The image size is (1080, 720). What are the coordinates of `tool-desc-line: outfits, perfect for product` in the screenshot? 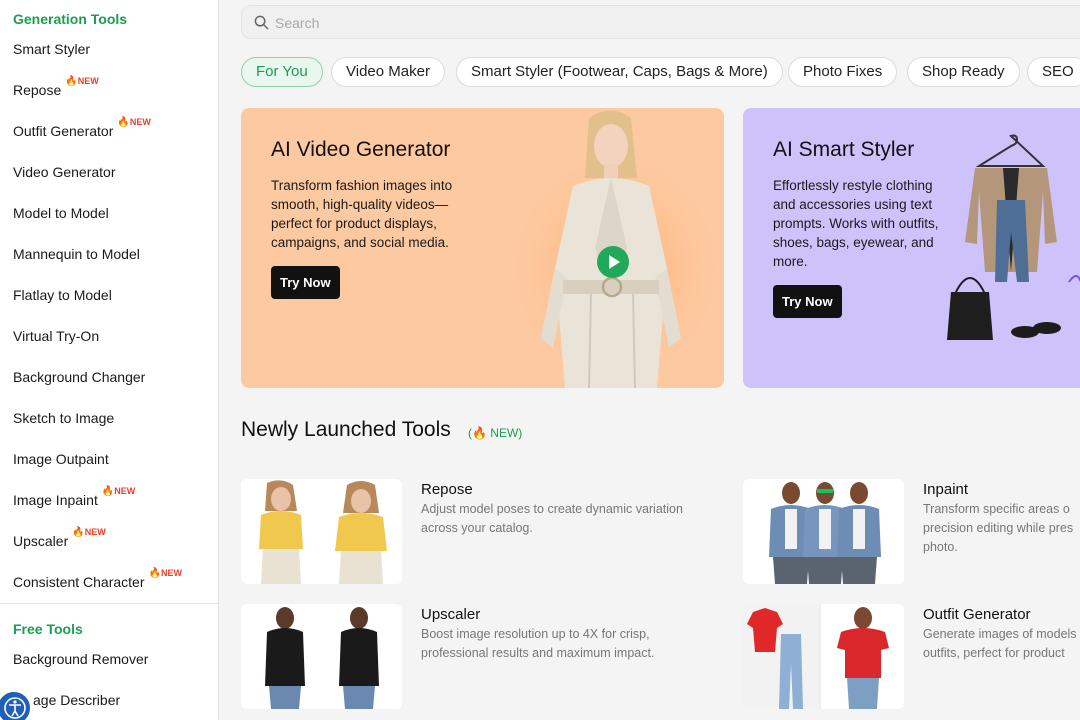 It's located at (994, 653).